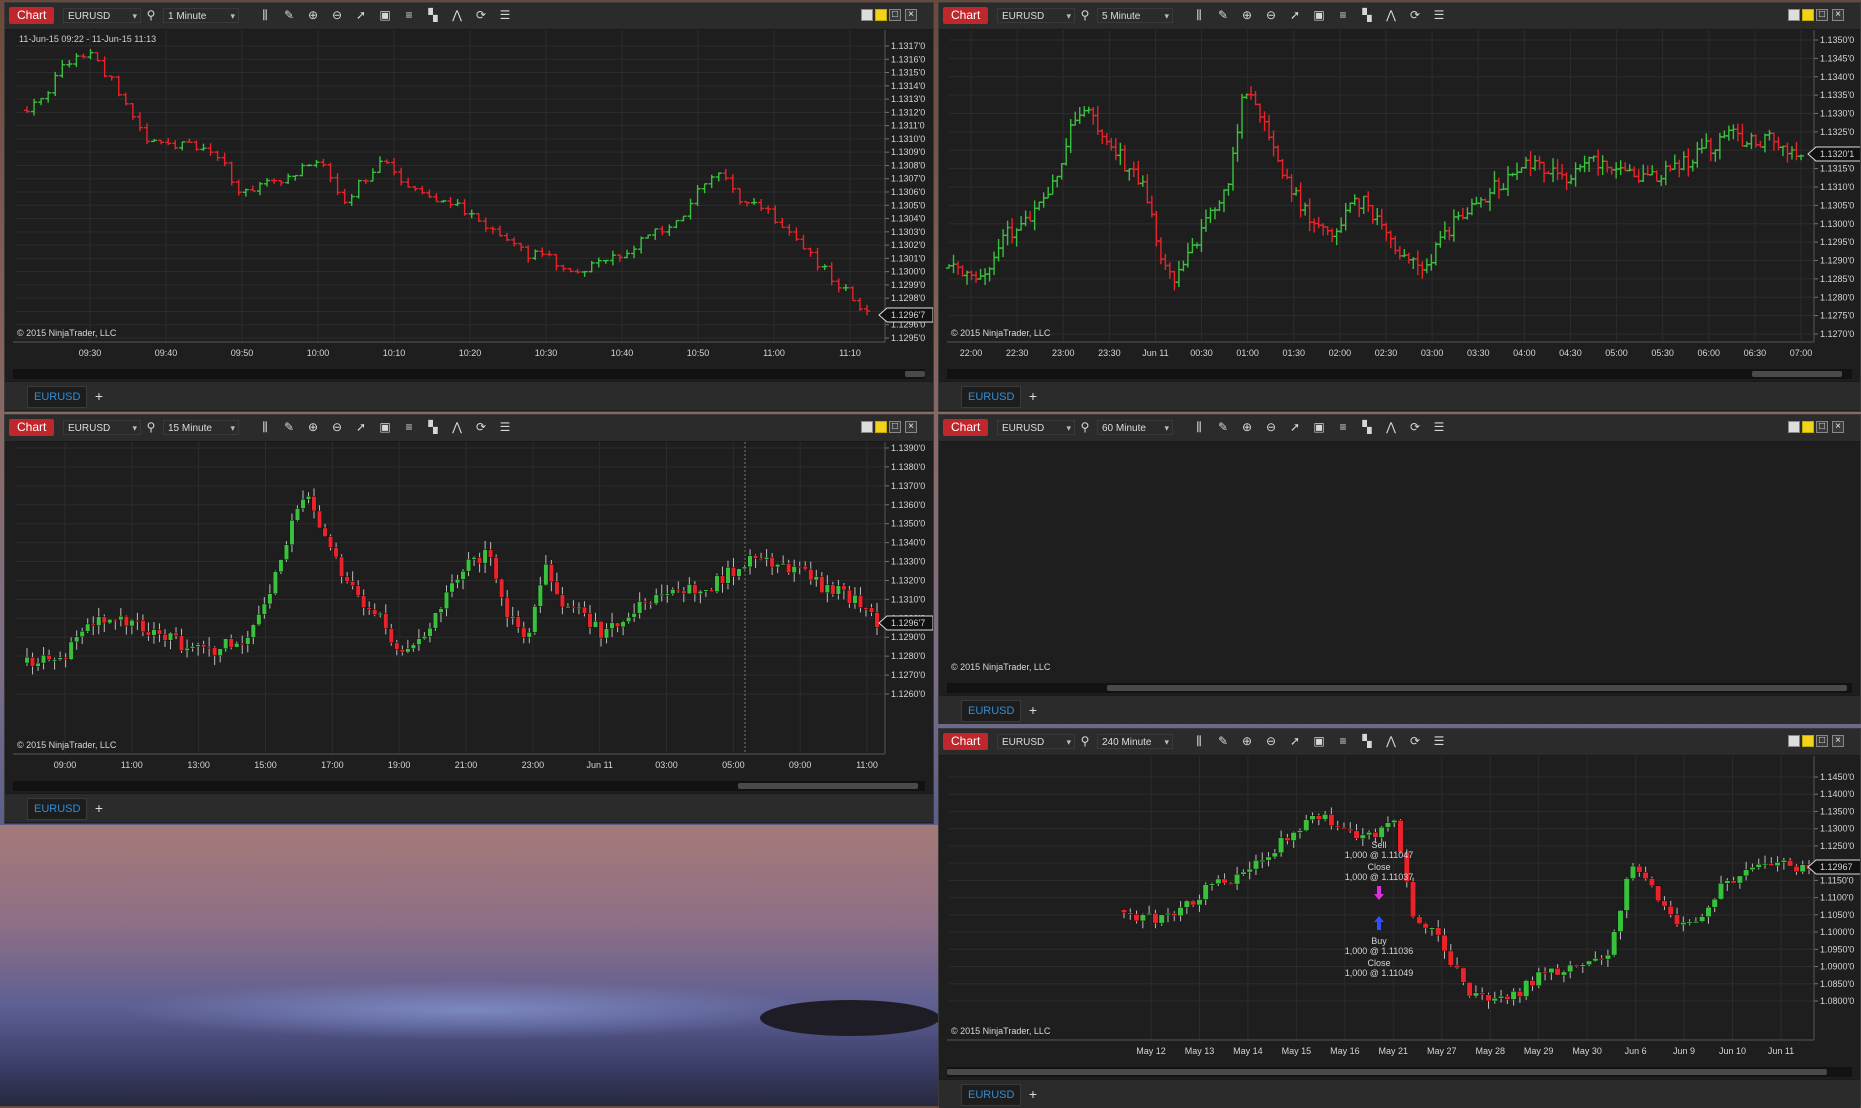 This screenshot has height=1108, width=1861. What do you see at coordinates (201, 15) in the screenshot?
I see `timeframe-selector: 1 Minute ▾` at bounding box center [201, 15].